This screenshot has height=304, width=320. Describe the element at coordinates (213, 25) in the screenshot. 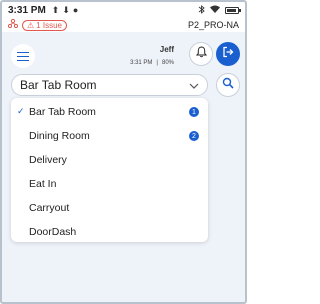

I see `device-id: P2_PRO-NA` at that location.